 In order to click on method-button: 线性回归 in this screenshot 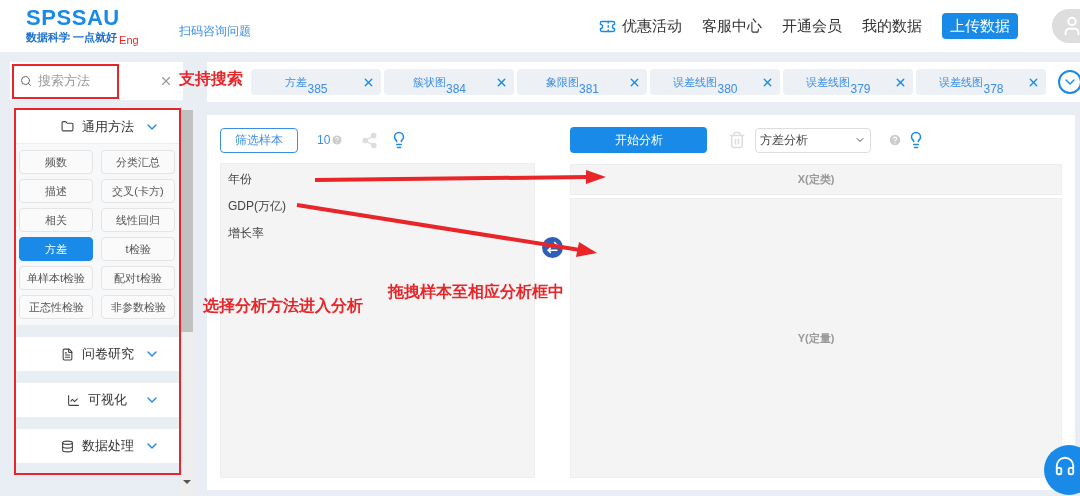, I will do `click(138, 220)`.